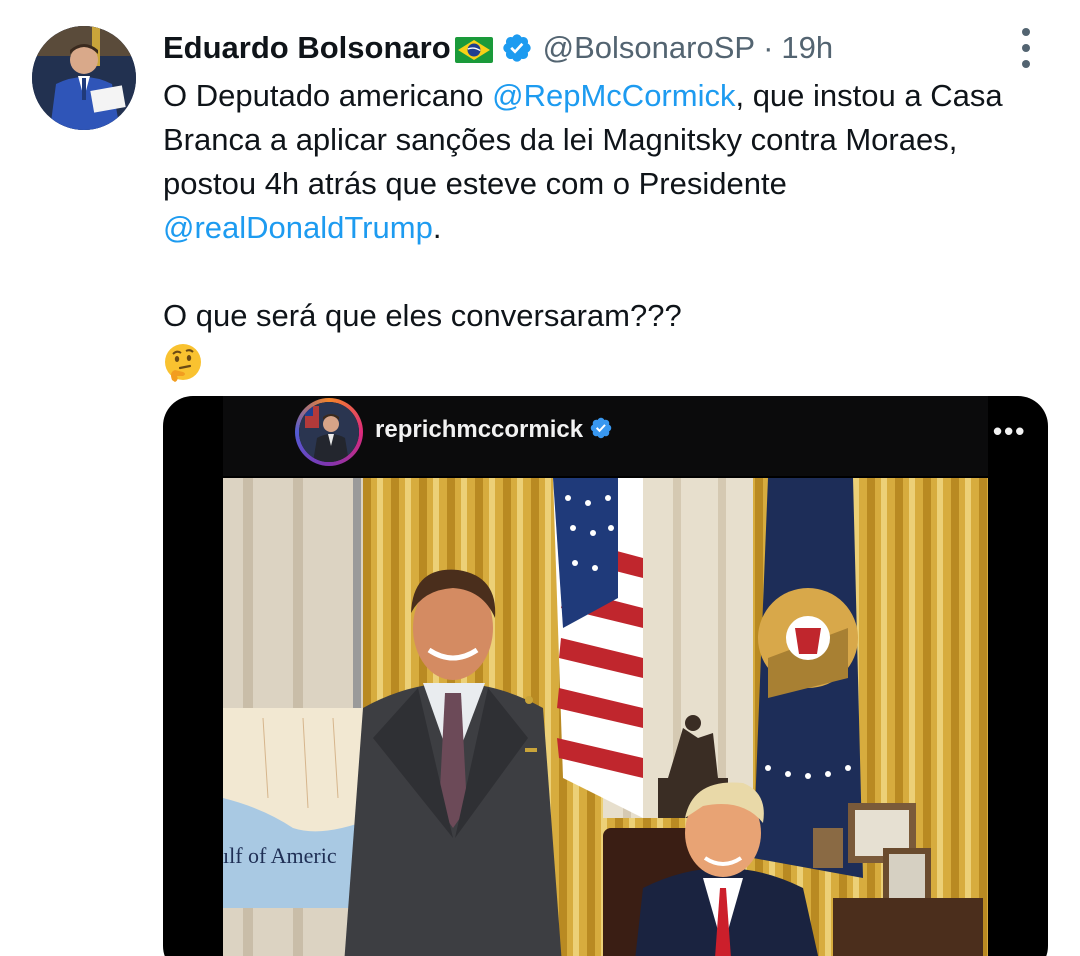 The image size is (1080, 956). I want to click on map-label: ılf of Americ, so click(280, 855).